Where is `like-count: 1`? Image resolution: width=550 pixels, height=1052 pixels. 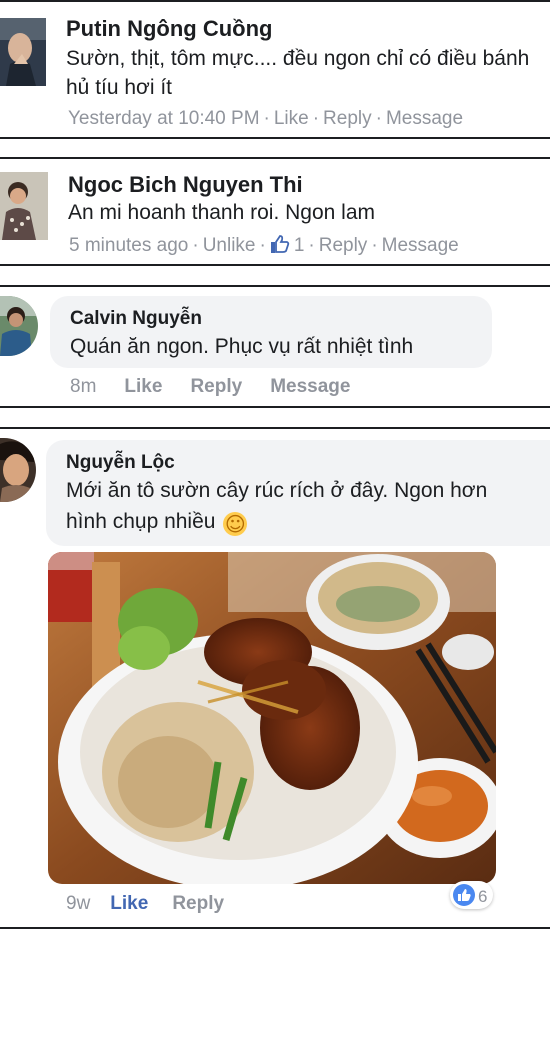
like-count: 1 is located at coordinates (299, 246).